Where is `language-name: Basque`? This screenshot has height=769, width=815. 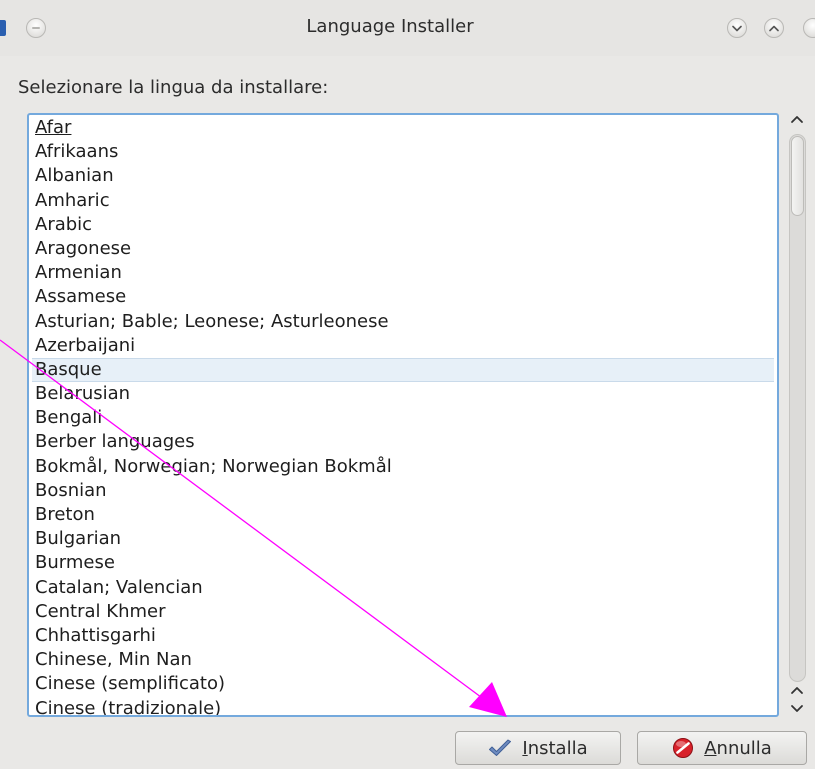
language-name: Basque is located at coordinates (68, 369).